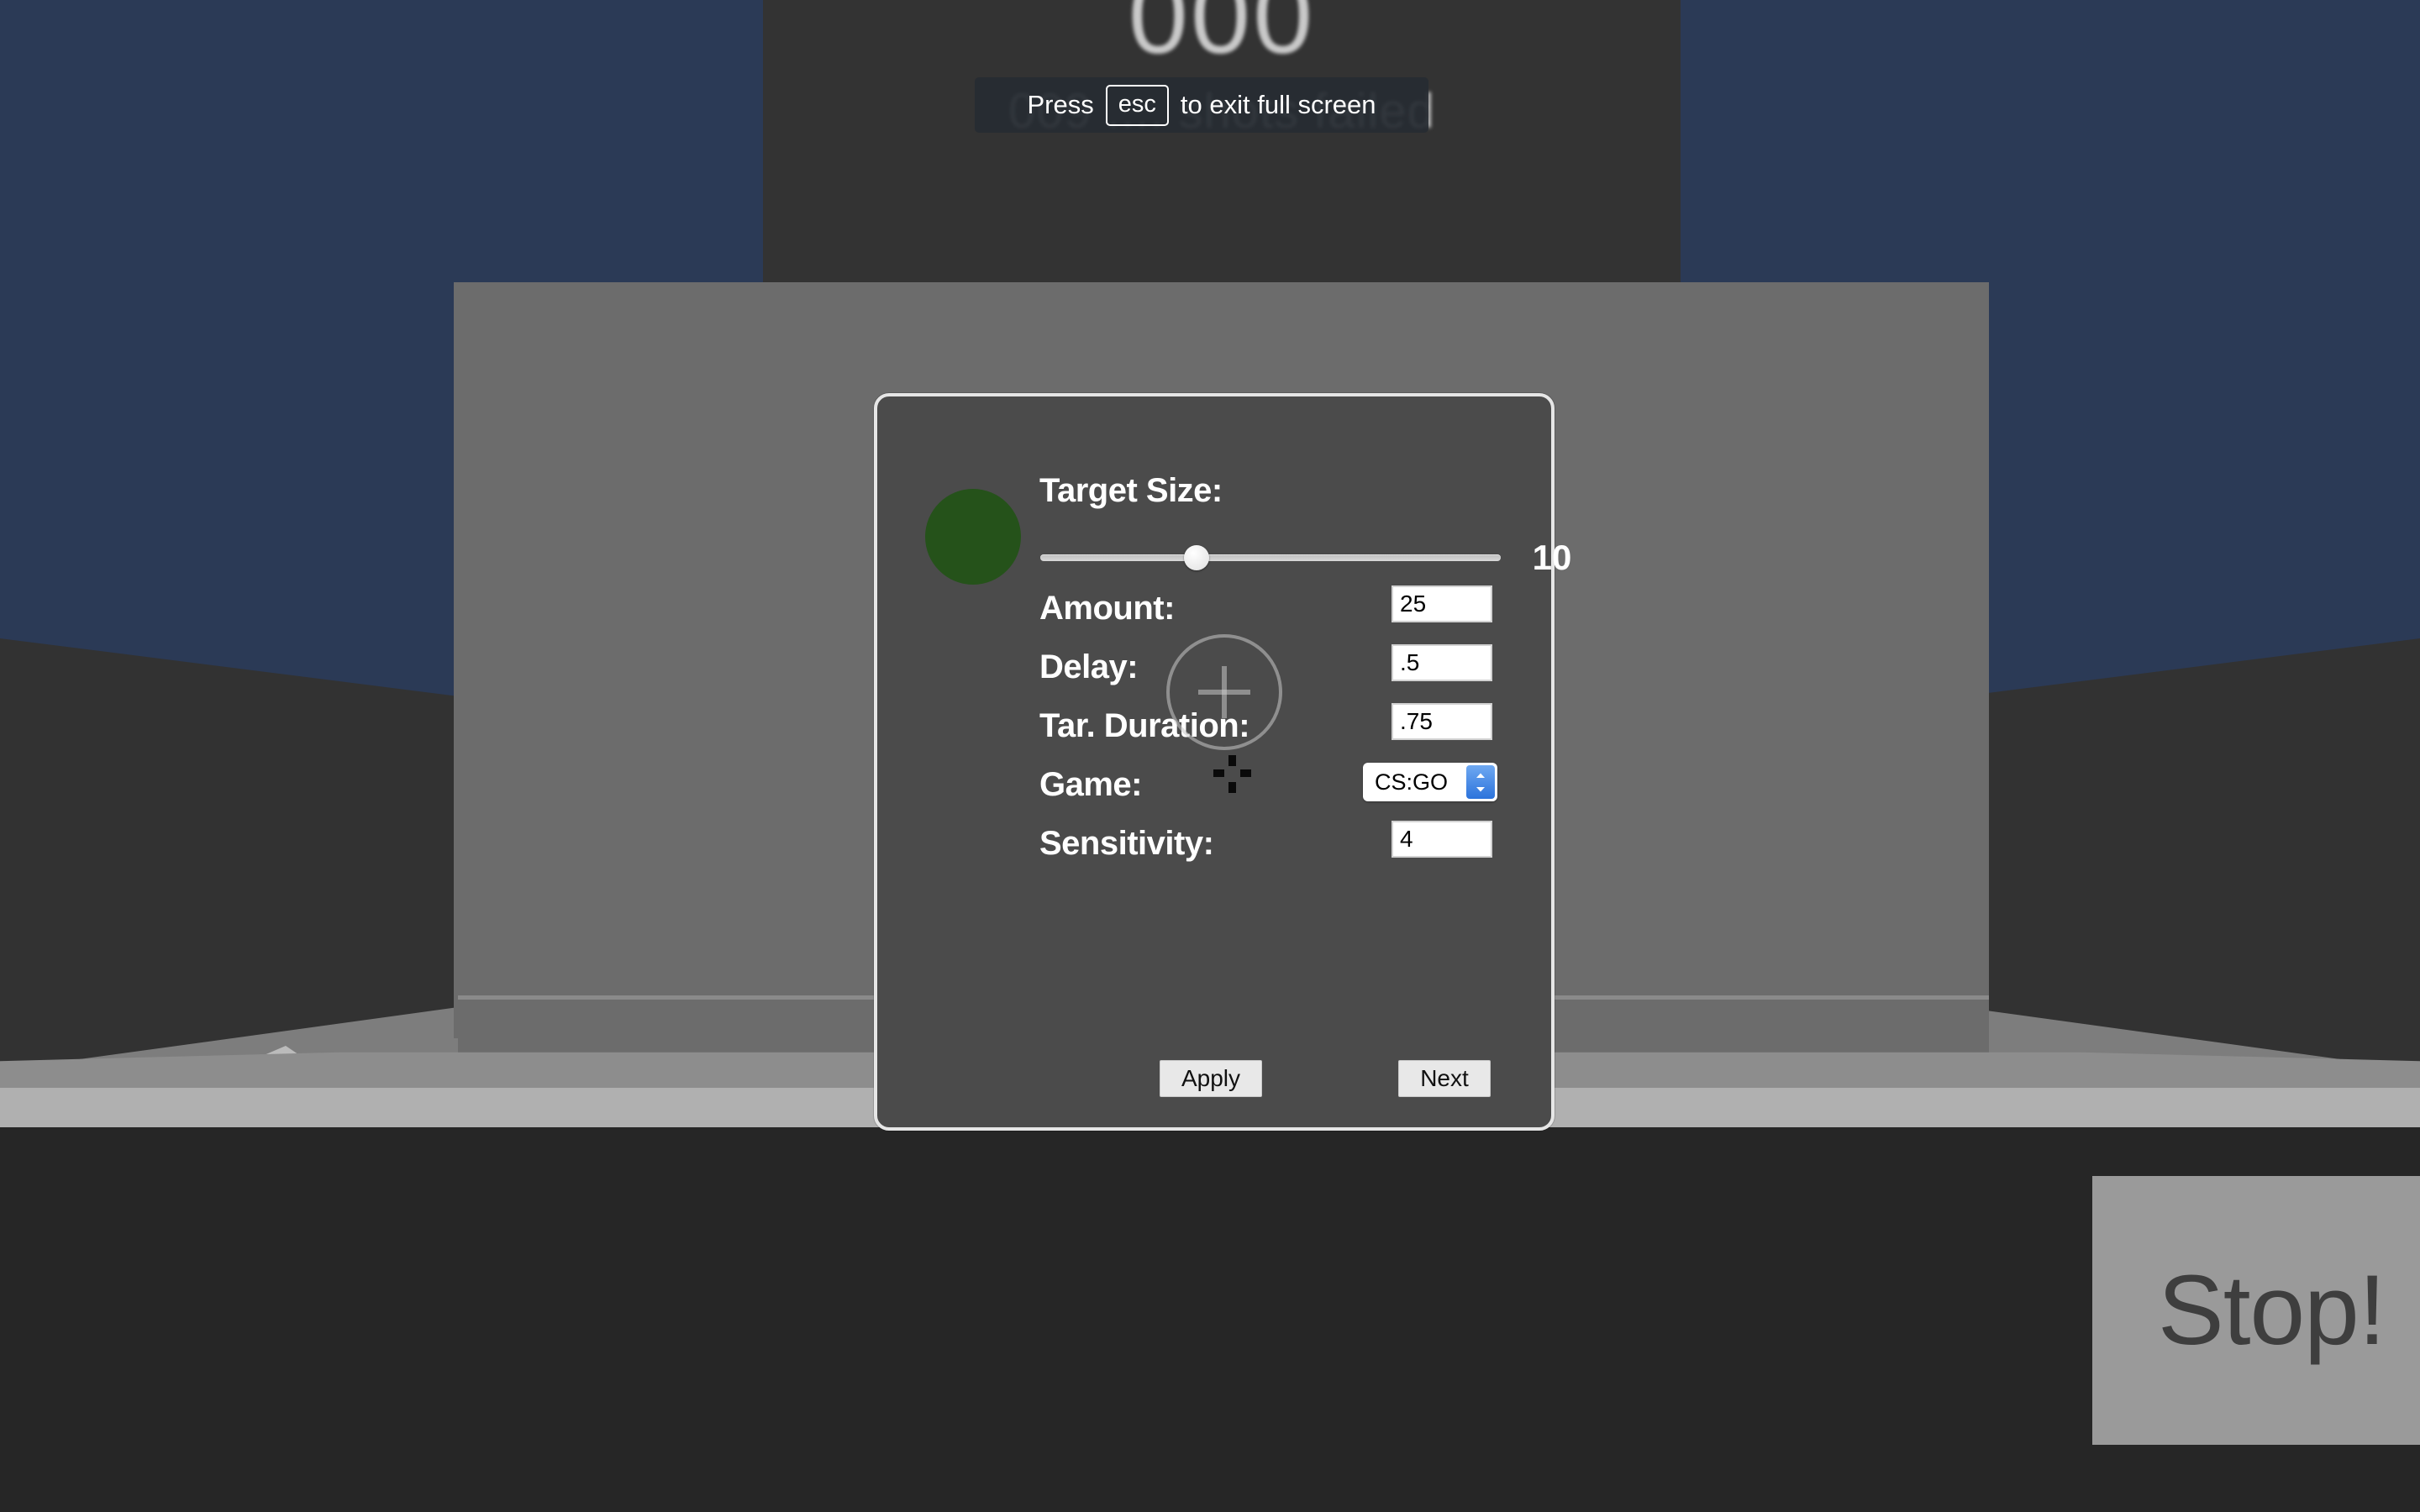  What do you see at coordinates (1131, 490) in the screenshot?
I see `target-size-label: Target Size:` at bounding box center [1131, 490].